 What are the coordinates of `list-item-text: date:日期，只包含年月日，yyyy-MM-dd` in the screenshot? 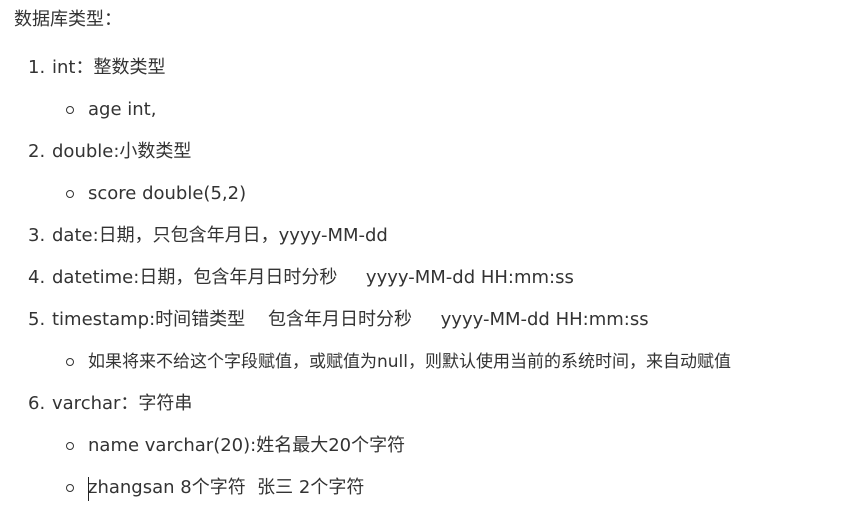 It's located at (220, 235).